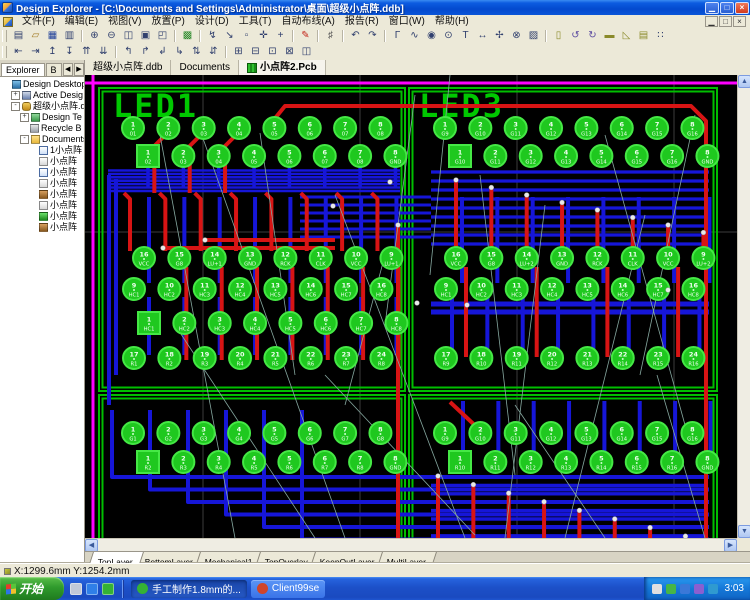 The height and width of the screenshot is (600, 750). I want to click on quicklaunch-browser-icon, so click(92, 588).